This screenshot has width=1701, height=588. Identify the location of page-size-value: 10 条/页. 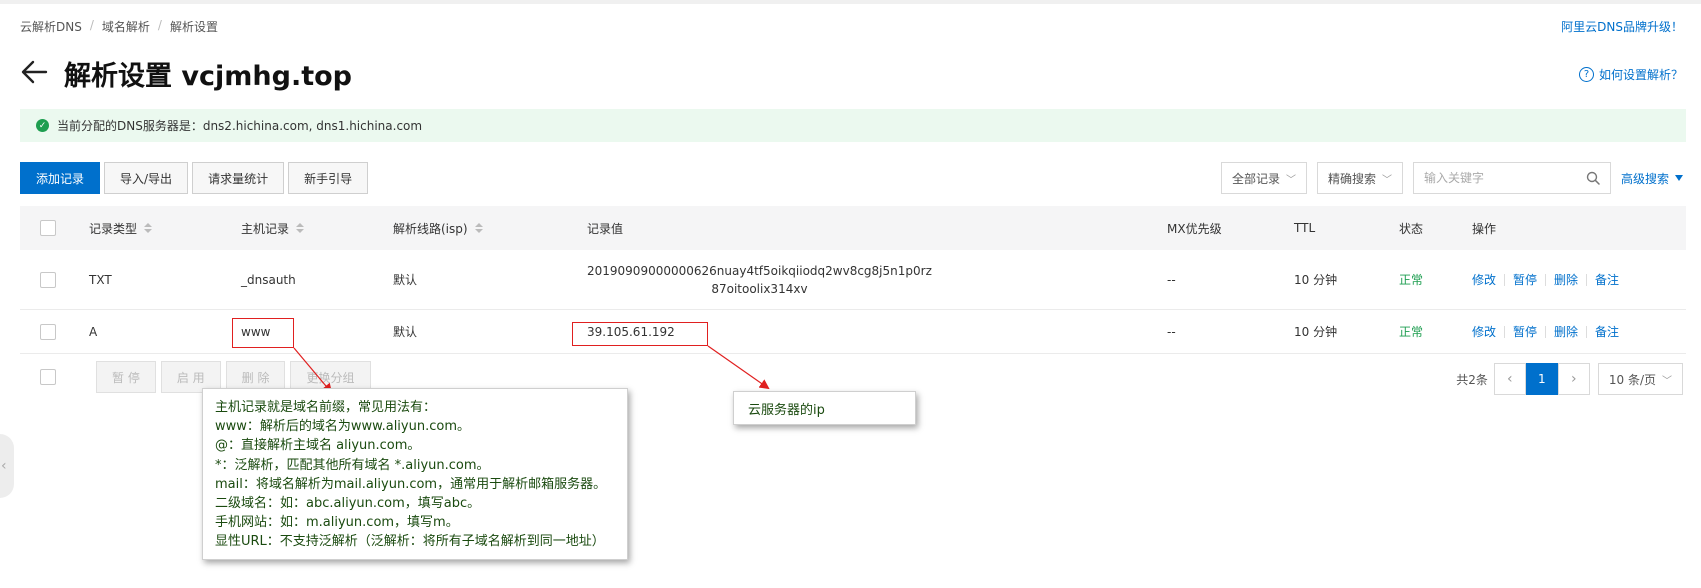
(1632, 379).